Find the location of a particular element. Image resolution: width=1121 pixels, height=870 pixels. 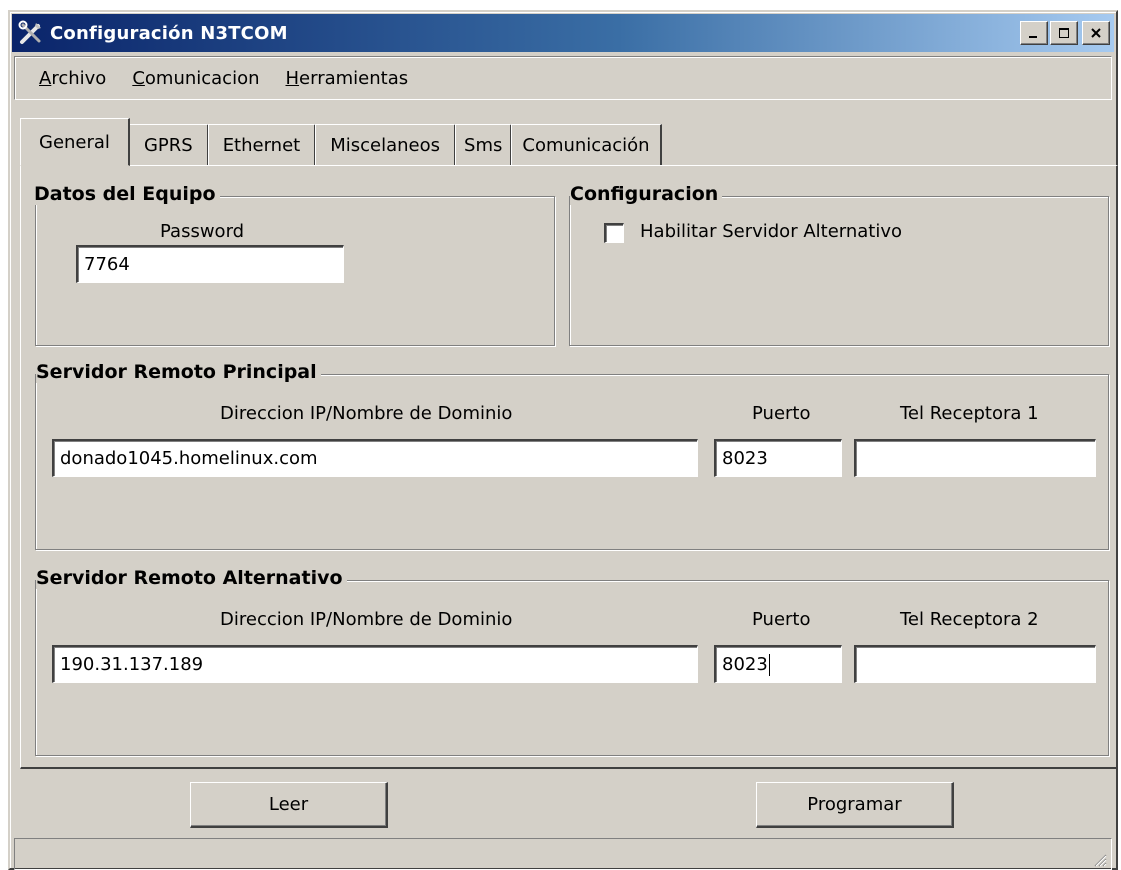

habilitar-servidor-checkbox is located at coordinates (614, 233).